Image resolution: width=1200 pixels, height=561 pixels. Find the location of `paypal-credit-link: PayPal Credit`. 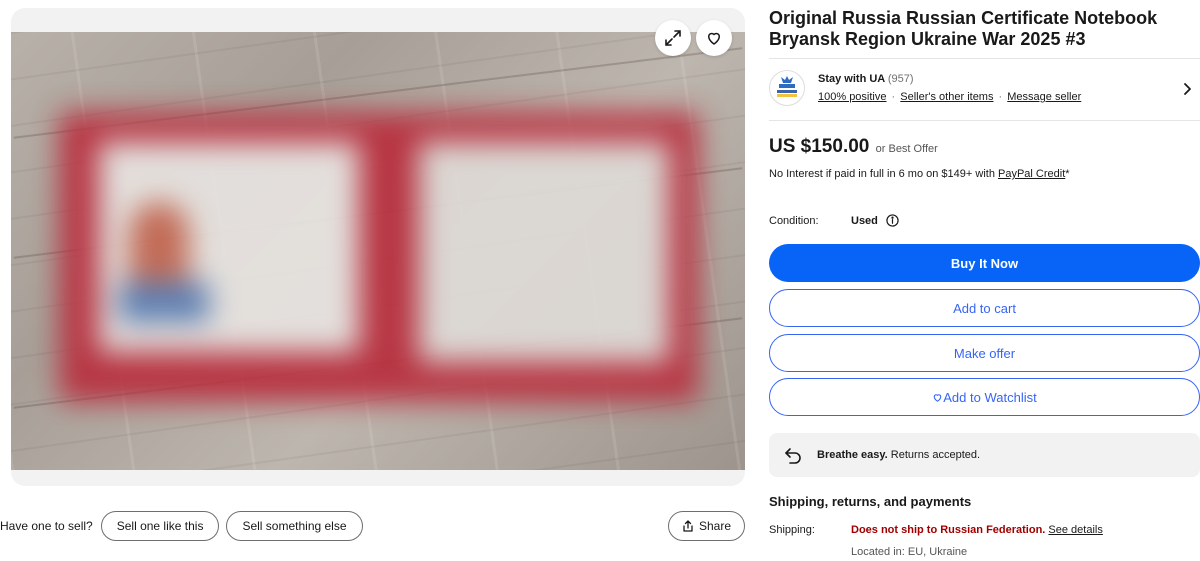

paypal-credit-link: PayPal Credit is located at coordinates (1031, 174).